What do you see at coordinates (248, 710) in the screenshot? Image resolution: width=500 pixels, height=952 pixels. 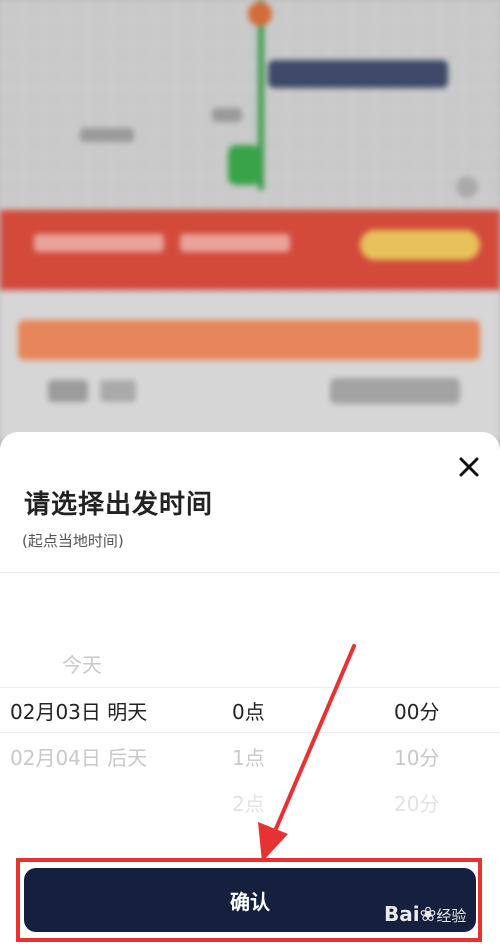 I see `picker-hour-option-selected: 0点` at bounding box center [248, 710].